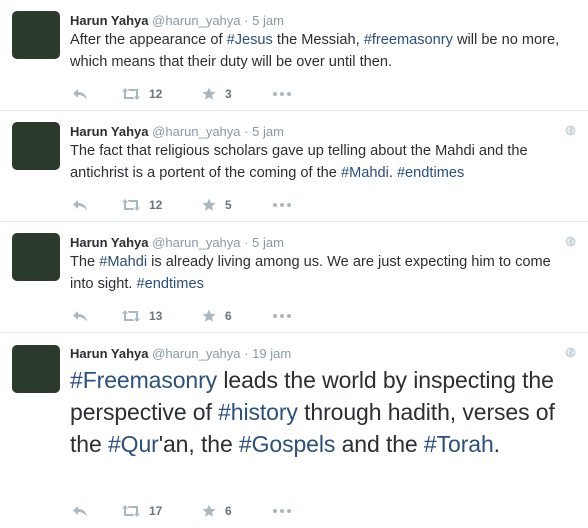 This screenshot has height=528, width=588. I want to click on favorite-count: 5, so click(228, 205).